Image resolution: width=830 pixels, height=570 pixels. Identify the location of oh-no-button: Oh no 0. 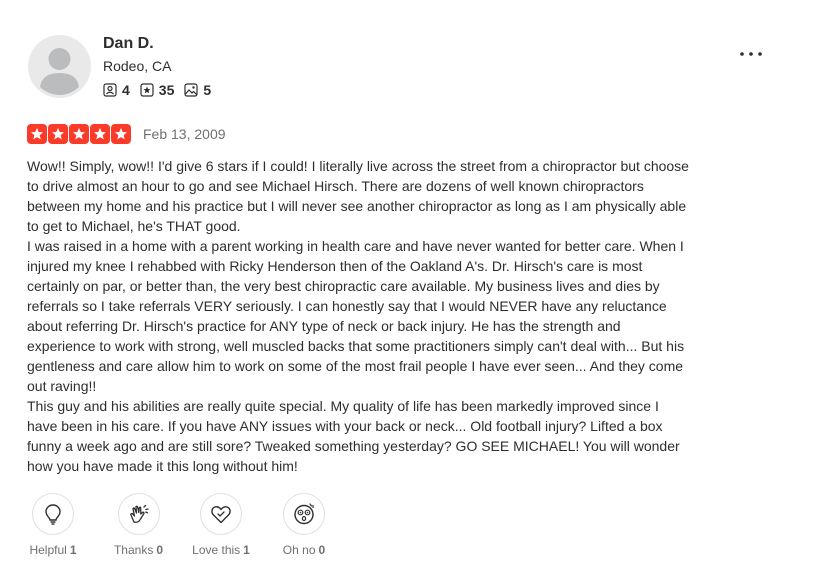
(304, 525).